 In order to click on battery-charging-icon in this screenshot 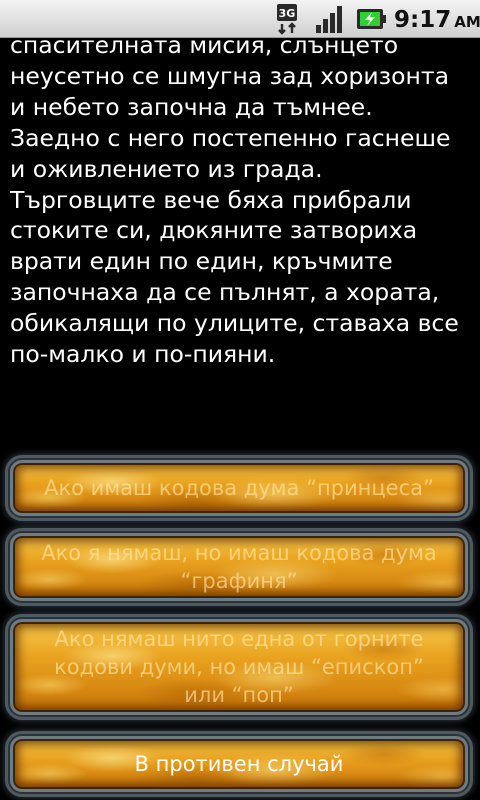, I will do `click(371, 19)`.